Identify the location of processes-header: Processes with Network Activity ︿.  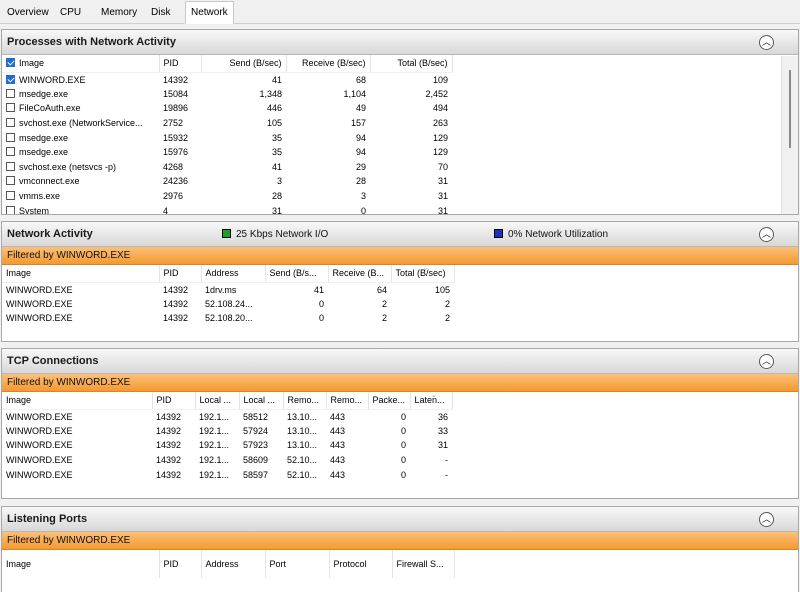
(400, 42).